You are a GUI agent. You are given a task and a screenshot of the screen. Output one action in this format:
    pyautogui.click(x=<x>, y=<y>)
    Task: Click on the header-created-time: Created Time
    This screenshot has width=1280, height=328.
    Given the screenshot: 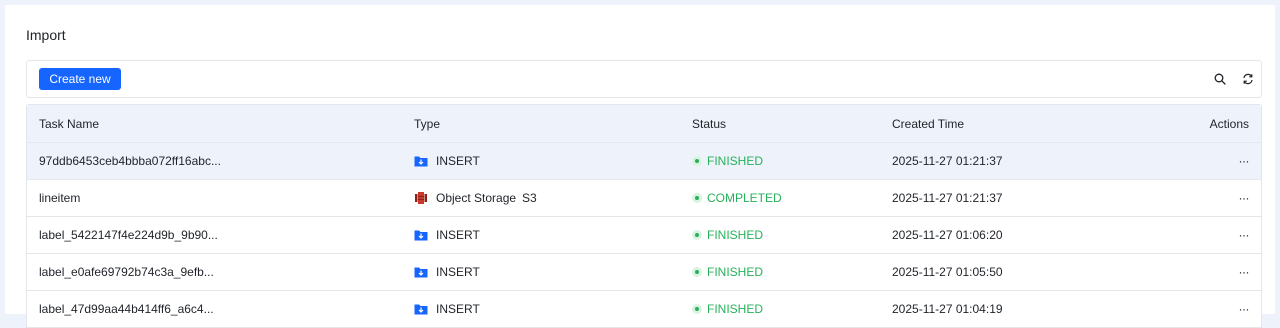 What is the action you would take?
    pyautogui.click(x=1027, y=124)
    